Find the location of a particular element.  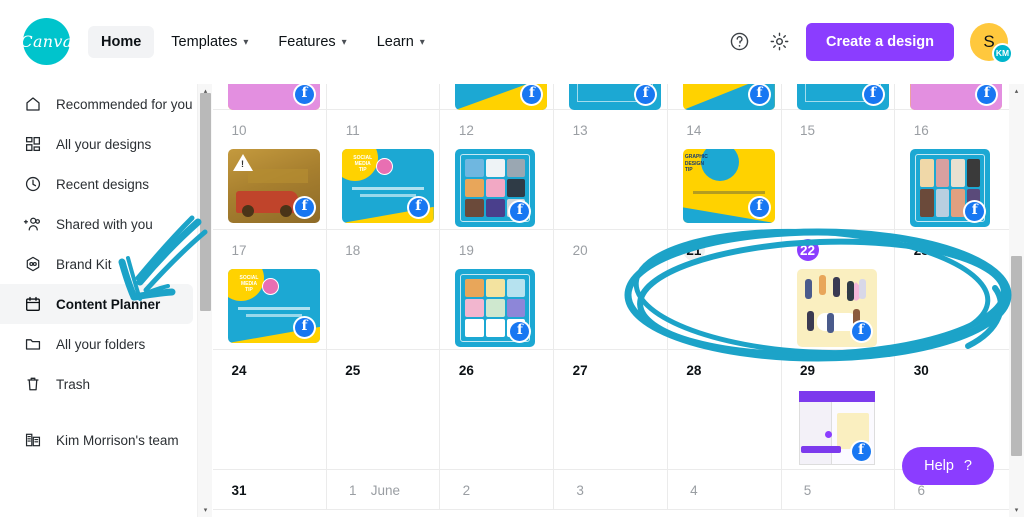

help-button: Help ? is located at coordinates (948, 466).